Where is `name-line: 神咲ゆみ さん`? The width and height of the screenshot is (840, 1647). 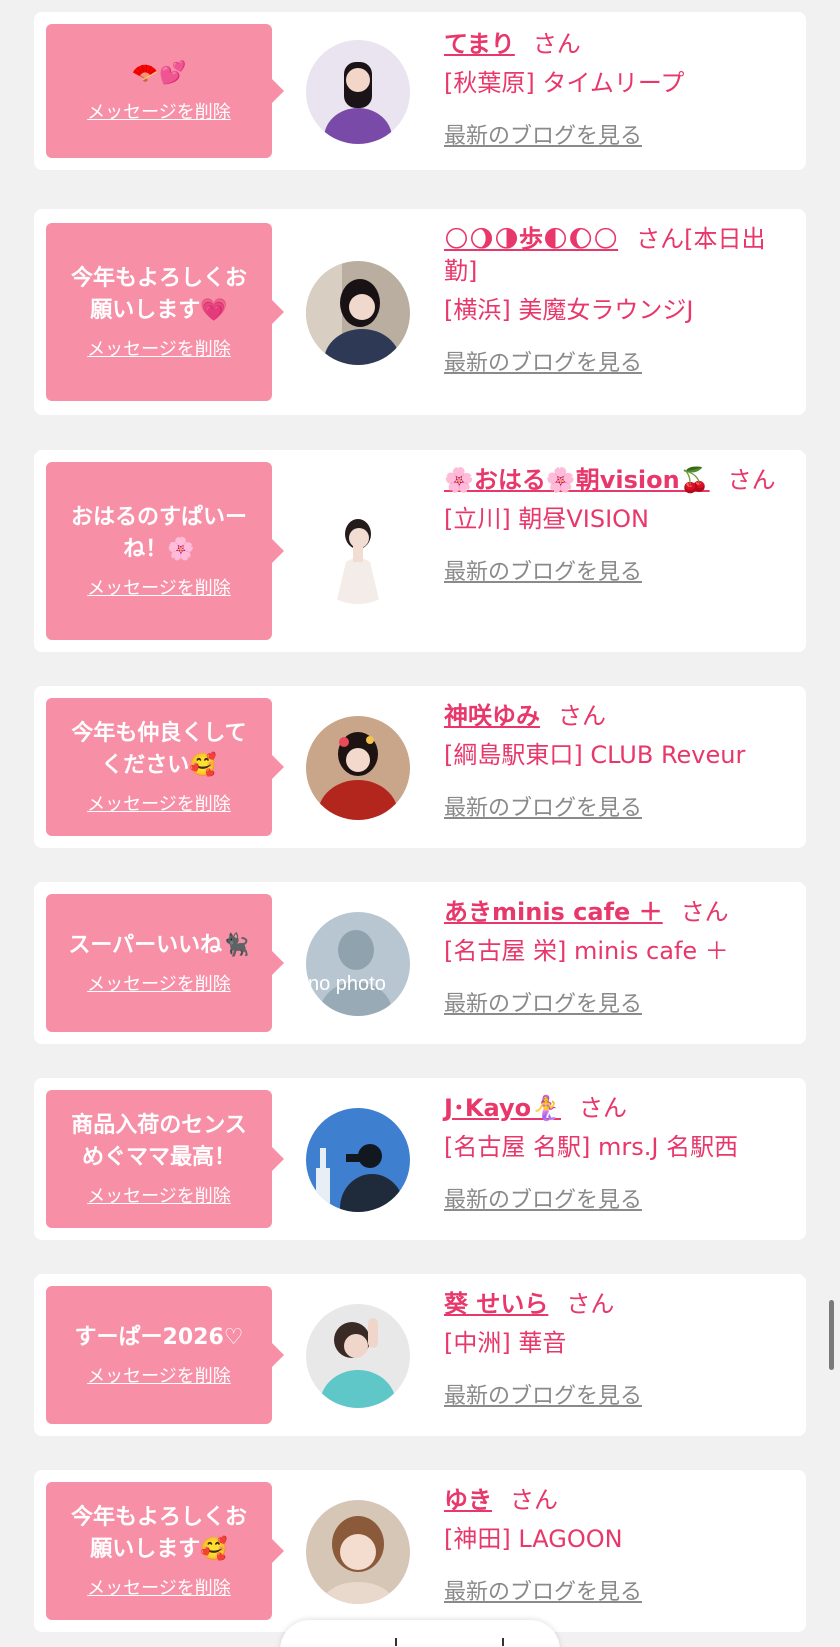 name-line: 神咲ゆみ さん is located at coordinates (619, 716).